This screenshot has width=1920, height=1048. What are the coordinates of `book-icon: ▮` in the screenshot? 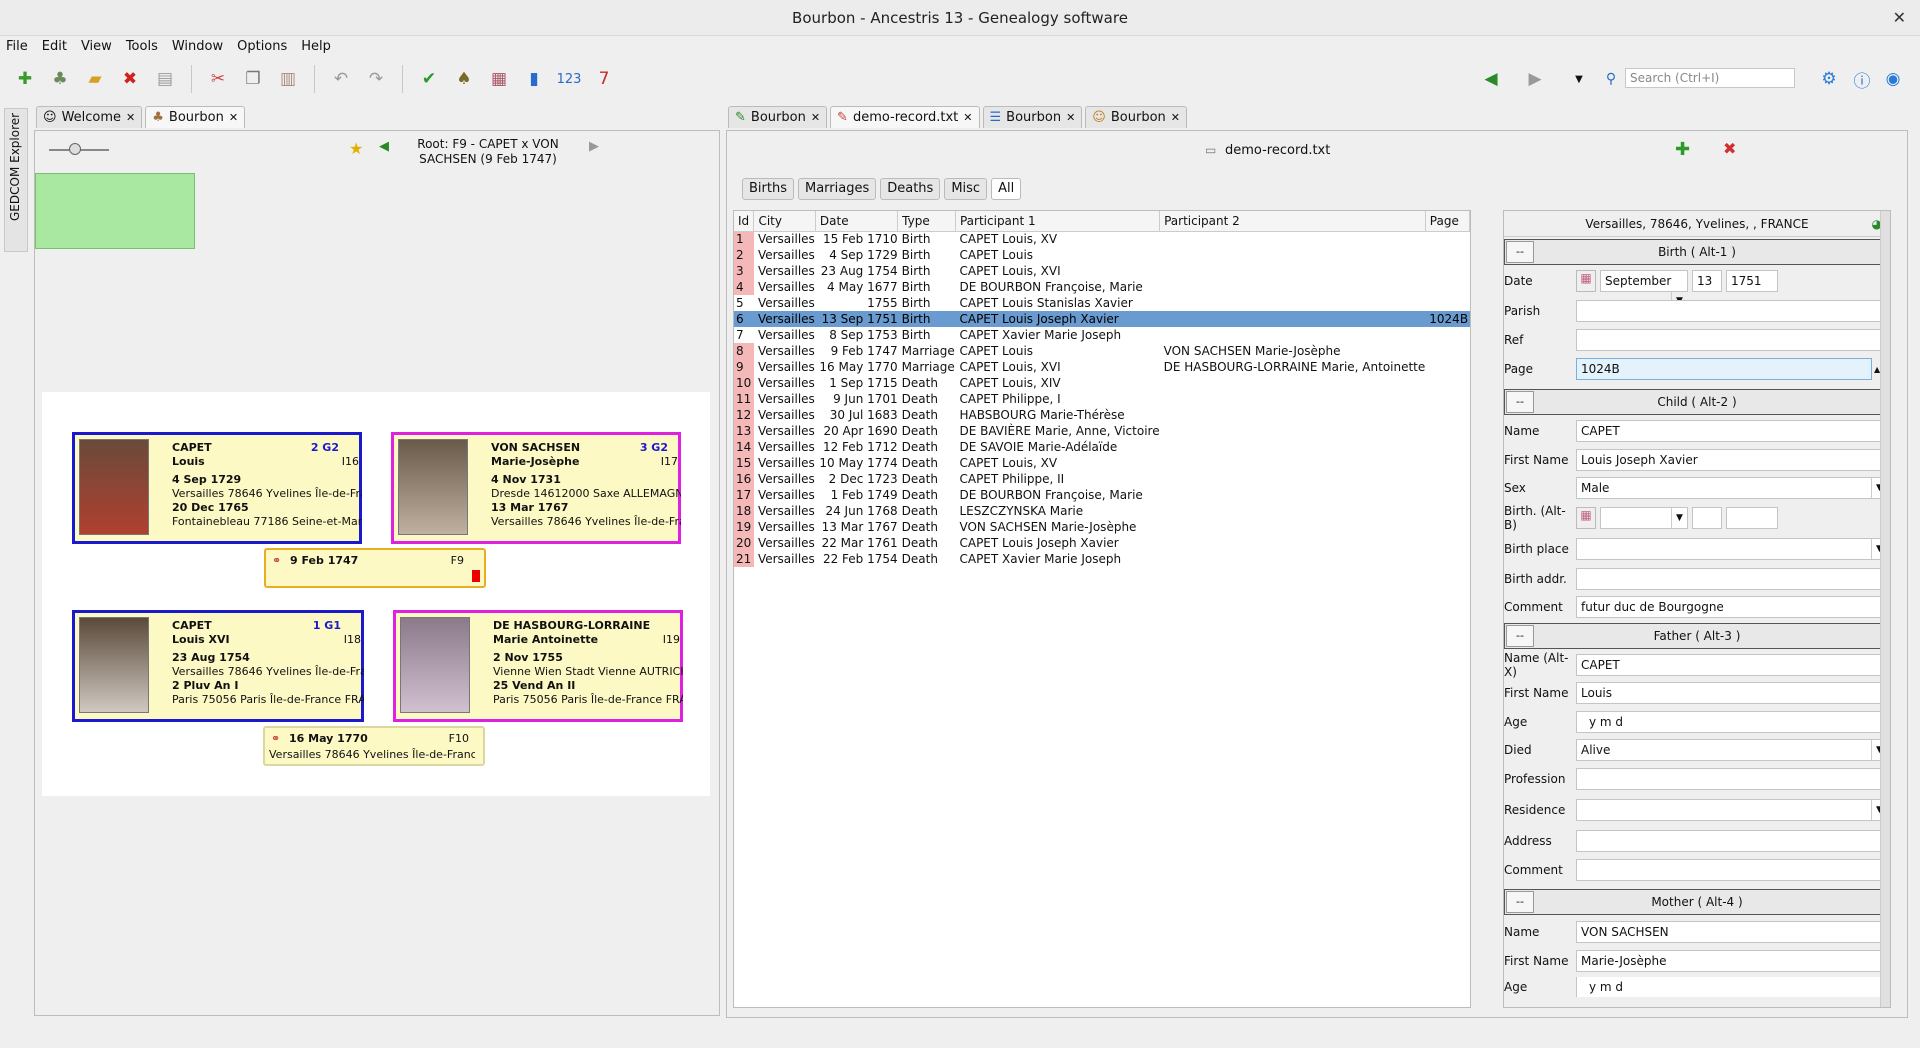 It's located at (534, 79).